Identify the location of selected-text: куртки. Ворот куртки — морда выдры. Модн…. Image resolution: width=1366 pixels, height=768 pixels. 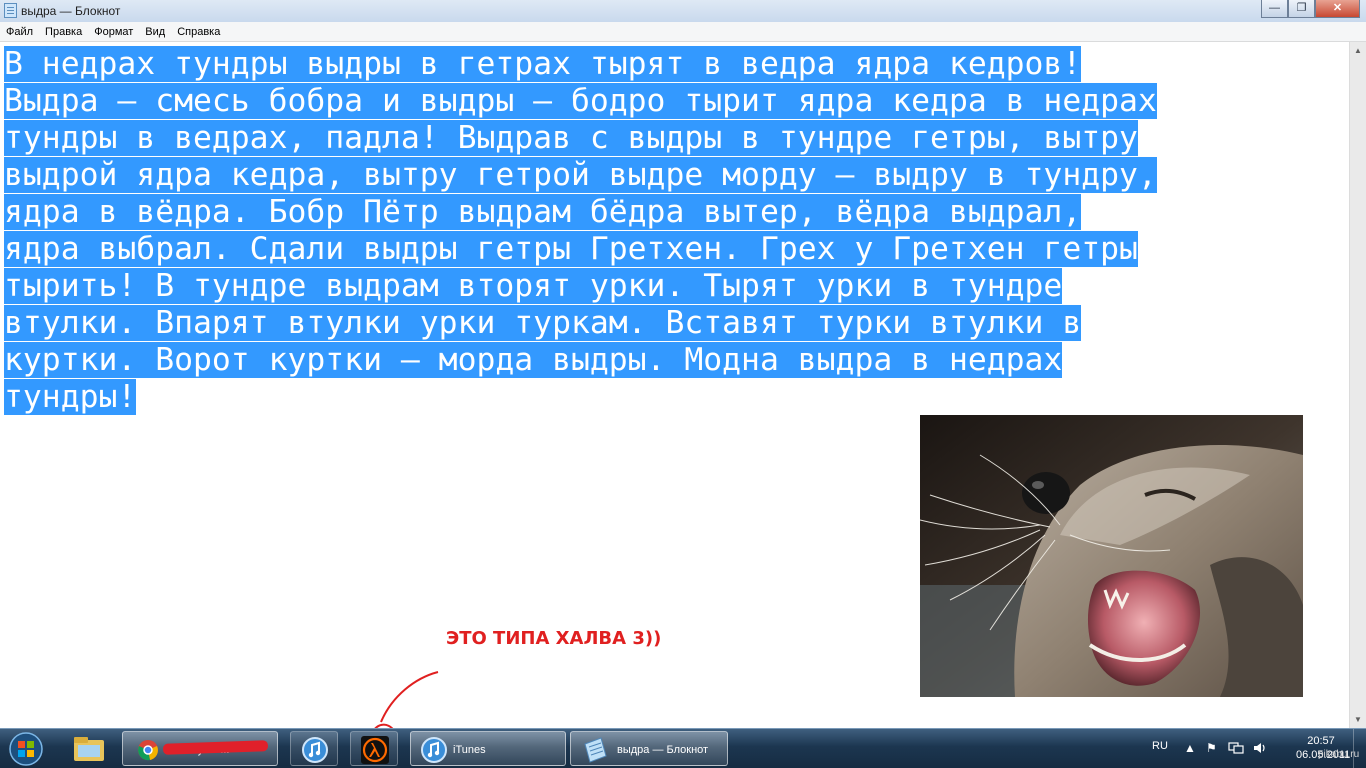
(533, 360).